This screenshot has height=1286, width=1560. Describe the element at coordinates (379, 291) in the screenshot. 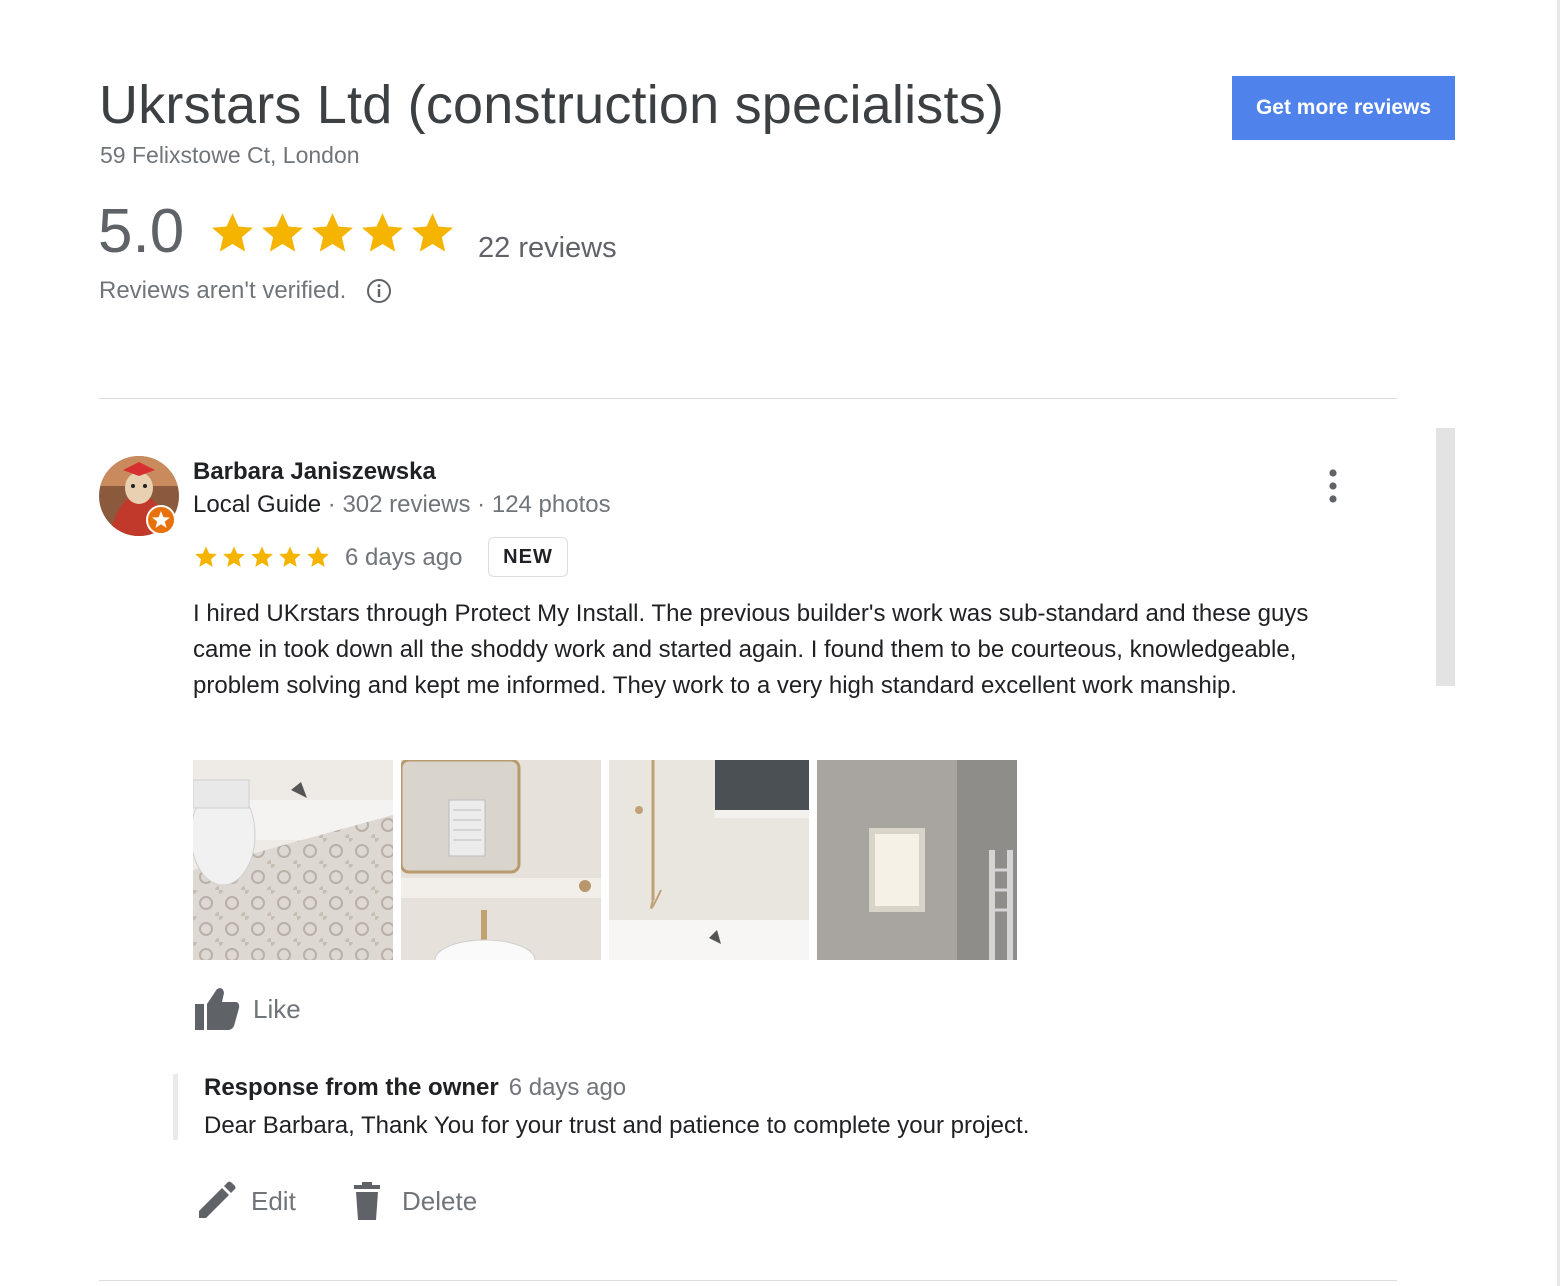

I see `info-icon` at that location.